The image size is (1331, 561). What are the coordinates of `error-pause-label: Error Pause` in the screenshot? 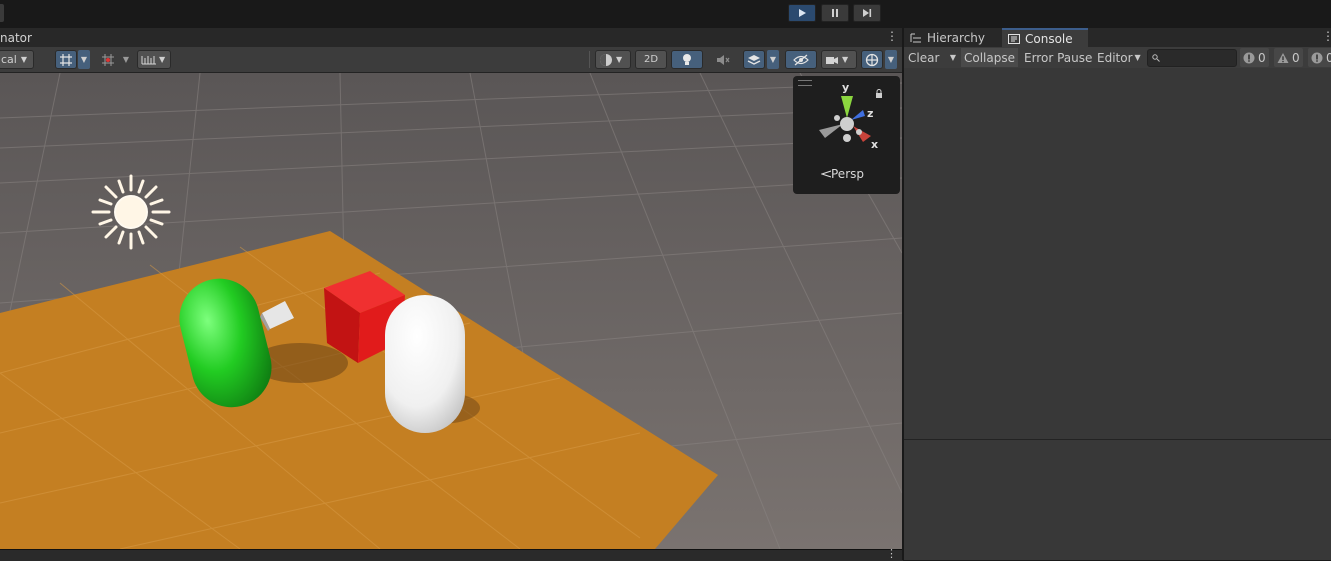 It's located at (1058, 57).